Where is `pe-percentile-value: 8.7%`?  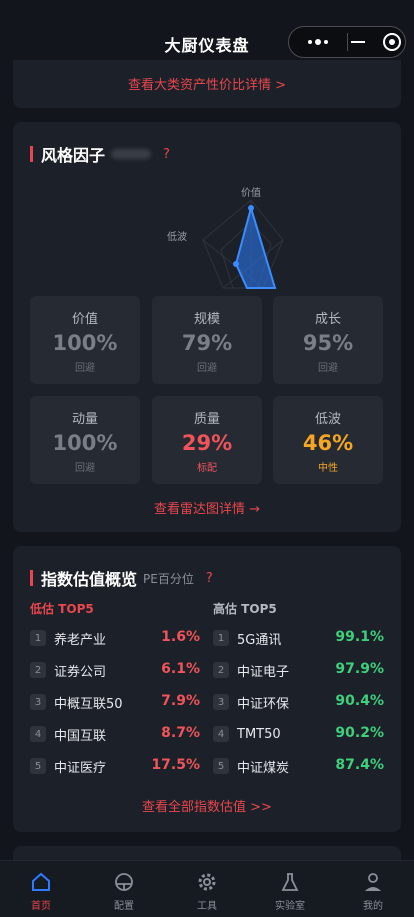 pe-percentile-value: 8.7% is located at coordinates (180, 733).